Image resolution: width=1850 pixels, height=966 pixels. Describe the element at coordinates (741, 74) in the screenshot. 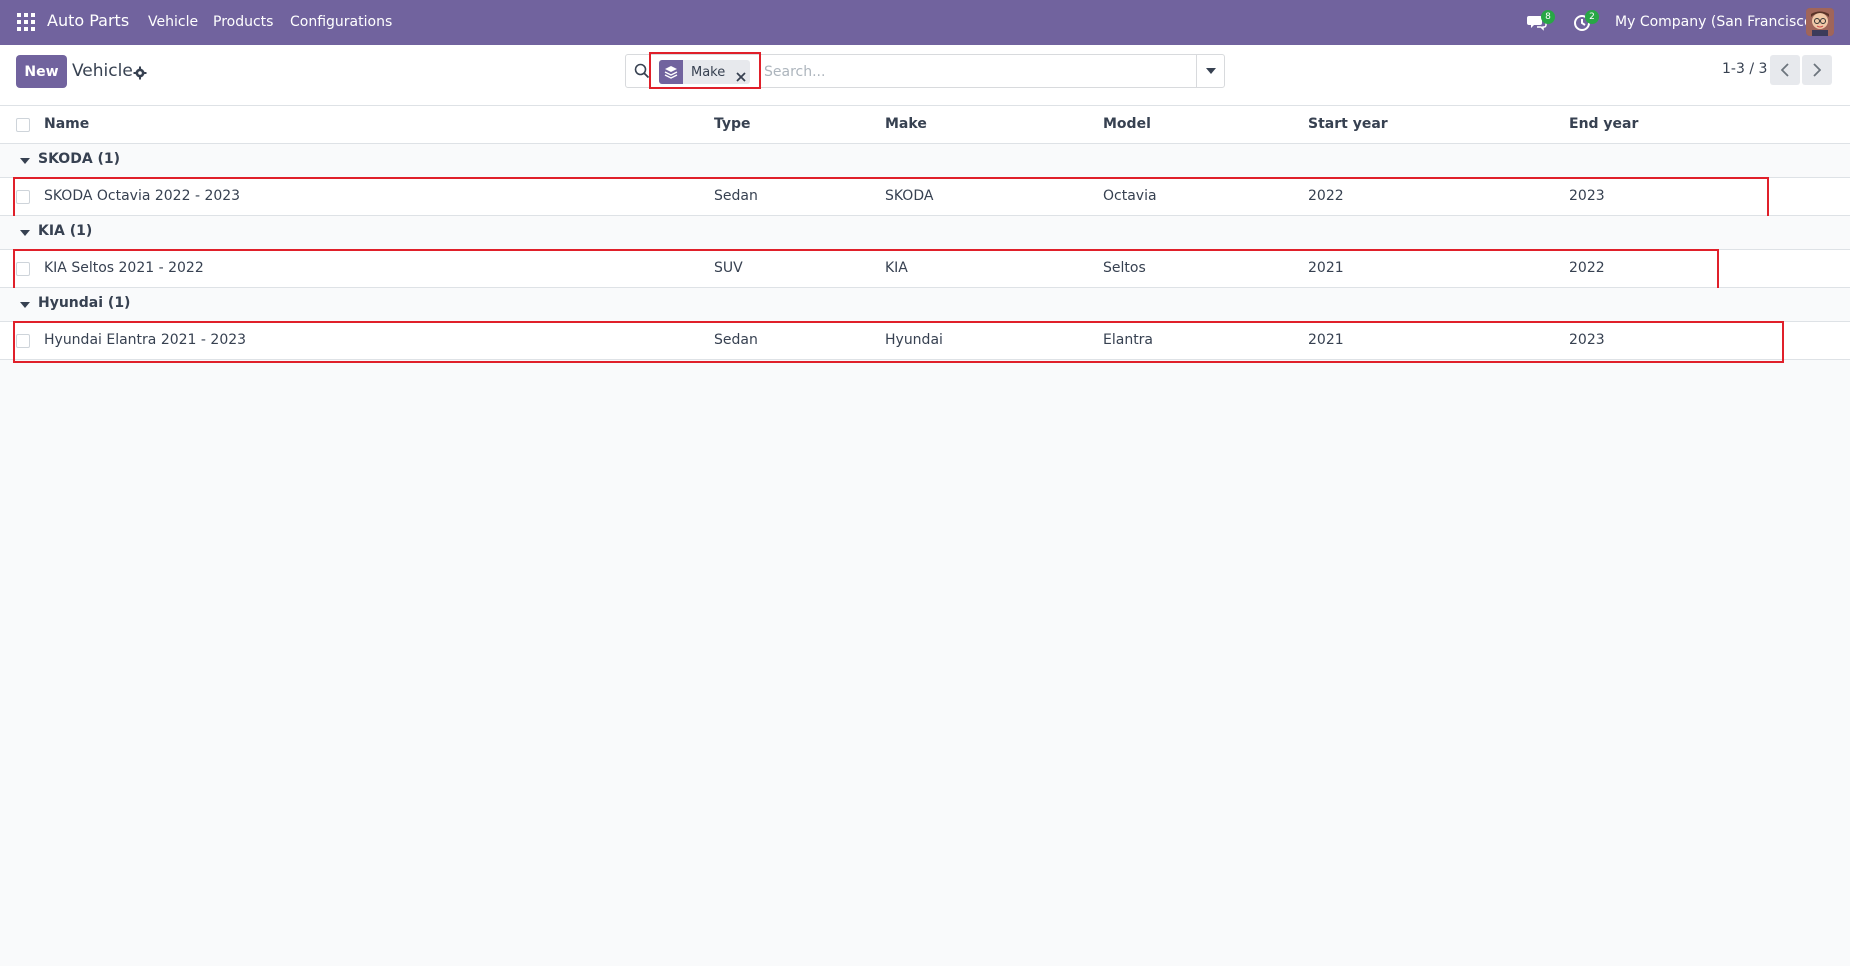

I see `close-icon` at that location.